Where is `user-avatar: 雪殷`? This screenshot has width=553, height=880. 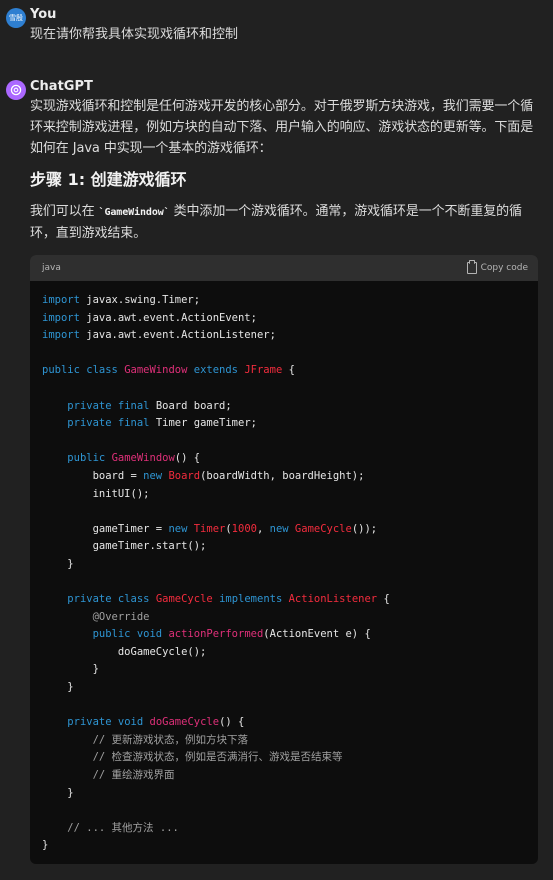 user-avatar: 雪殷 is located at coordinates (16, 18).